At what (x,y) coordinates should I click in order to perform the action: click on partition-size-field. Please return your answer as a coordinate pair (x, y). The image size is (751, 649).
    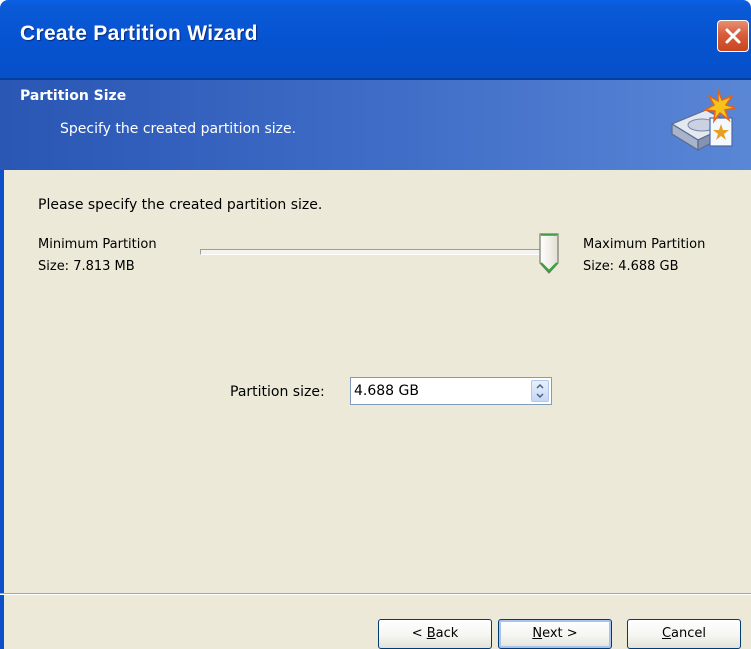
    Looking at the image, I should click on (451, 391).